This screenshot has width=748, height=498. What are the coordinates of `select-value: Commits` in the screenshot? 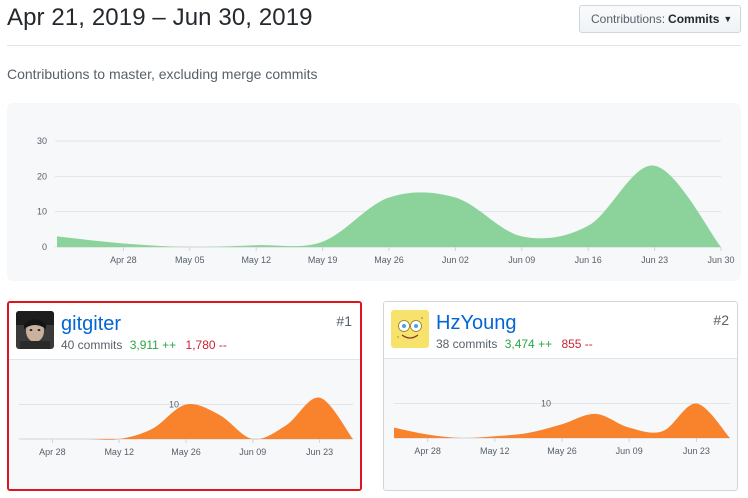 It's located at (694, 19).